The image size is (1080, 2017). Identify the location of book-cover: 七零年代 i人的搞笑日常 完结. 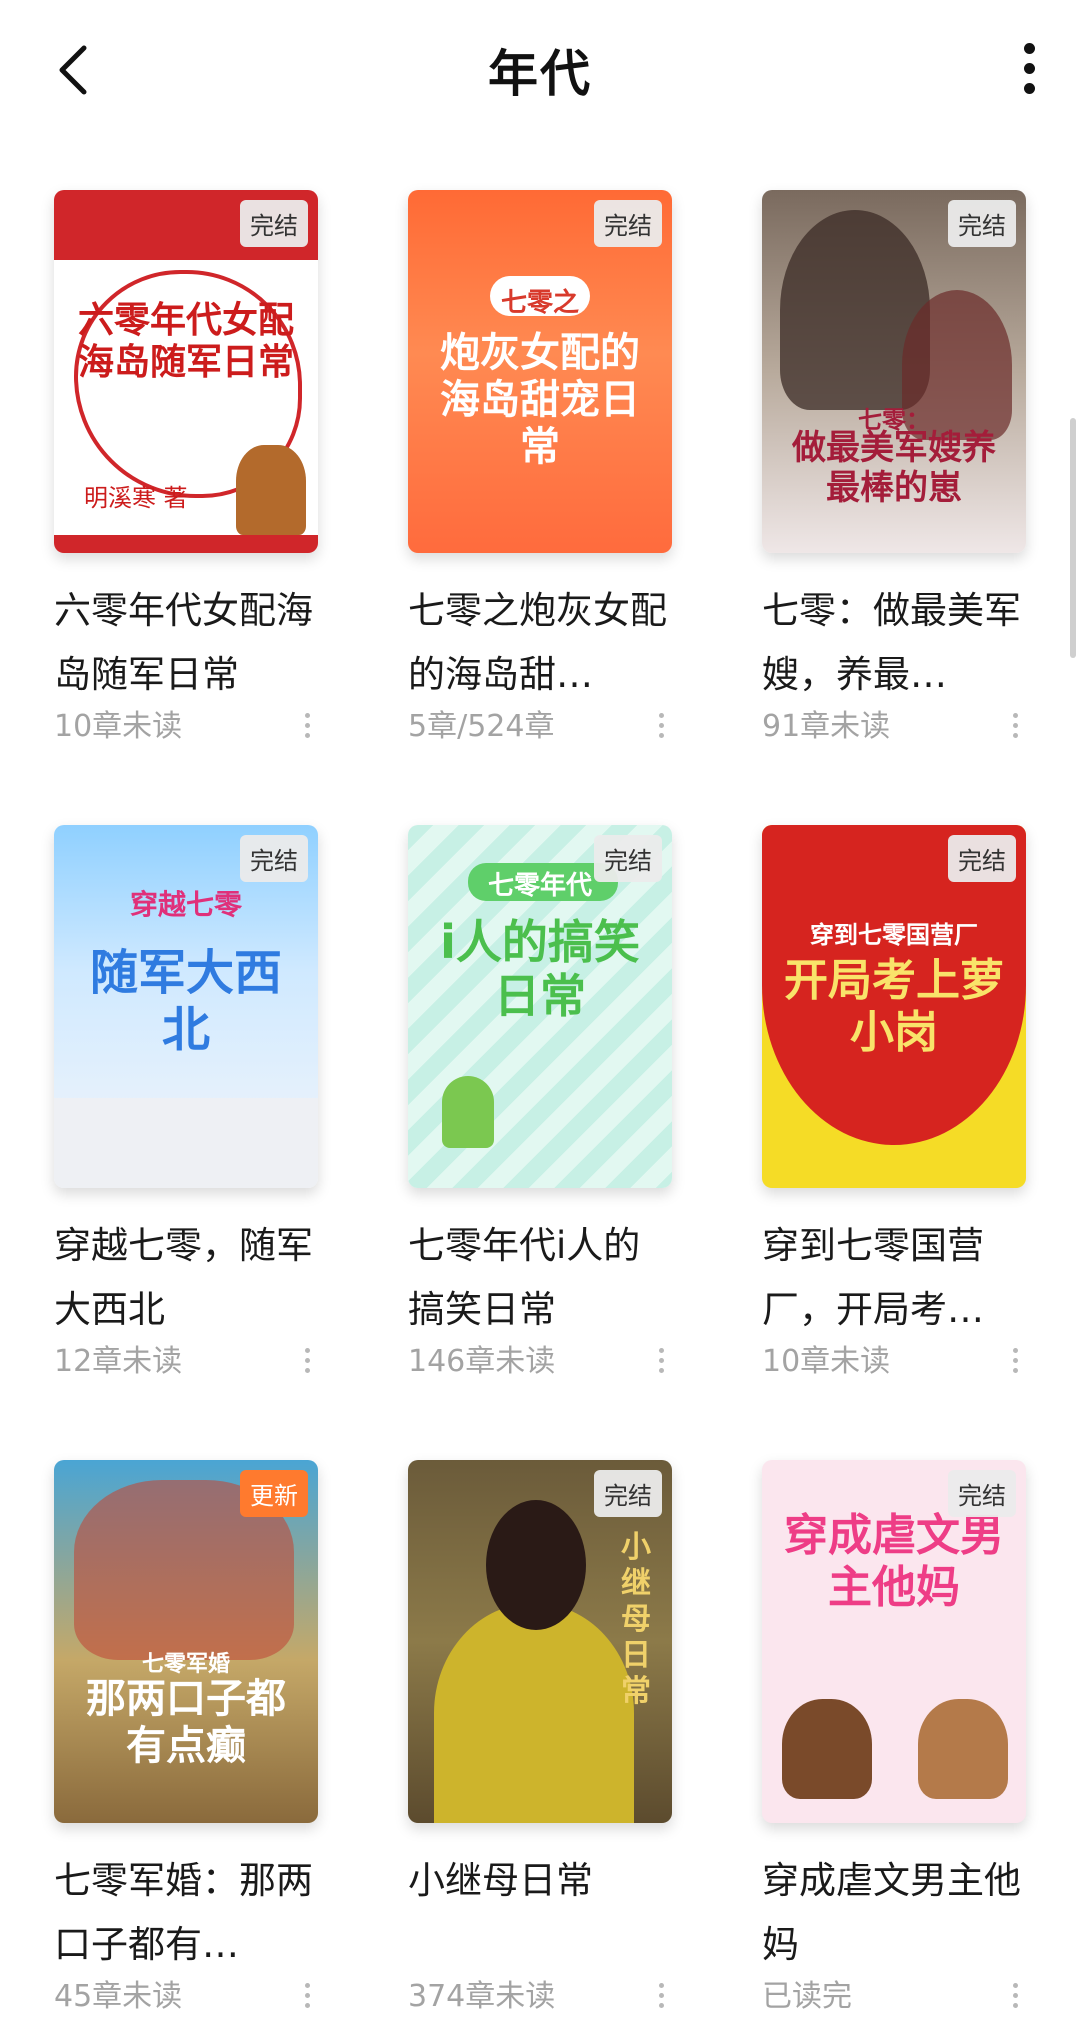
(540, 1006).